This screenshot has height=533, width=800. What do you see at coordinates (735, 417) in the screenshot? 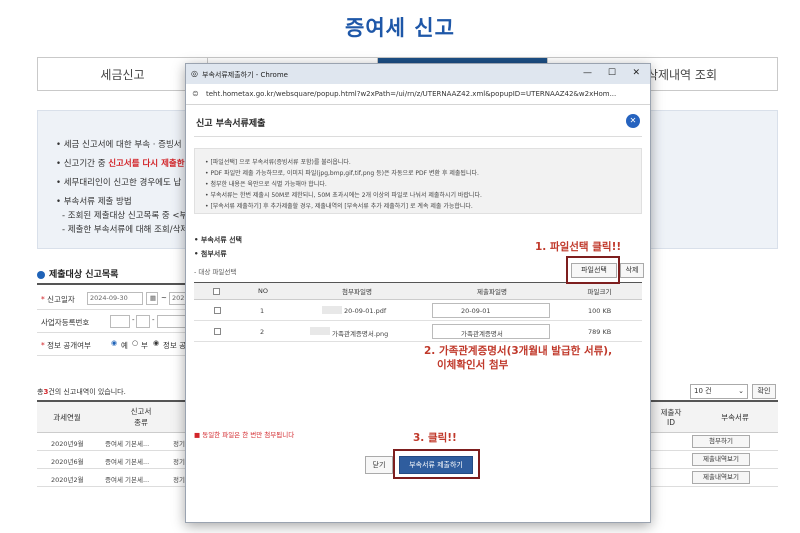
I see `col-header-documents: 부속서류` at bounding box center [735, 417].